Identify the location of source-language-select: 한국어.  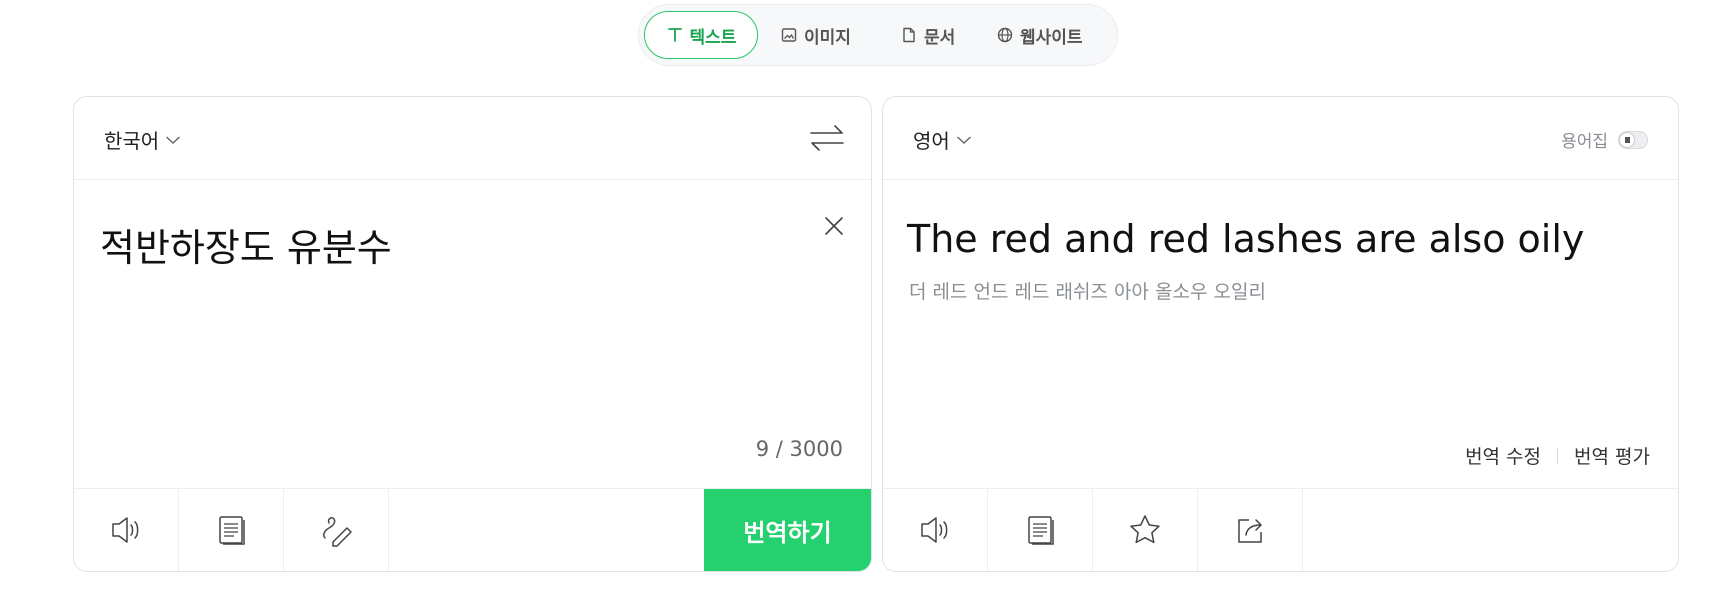
(142, 139).